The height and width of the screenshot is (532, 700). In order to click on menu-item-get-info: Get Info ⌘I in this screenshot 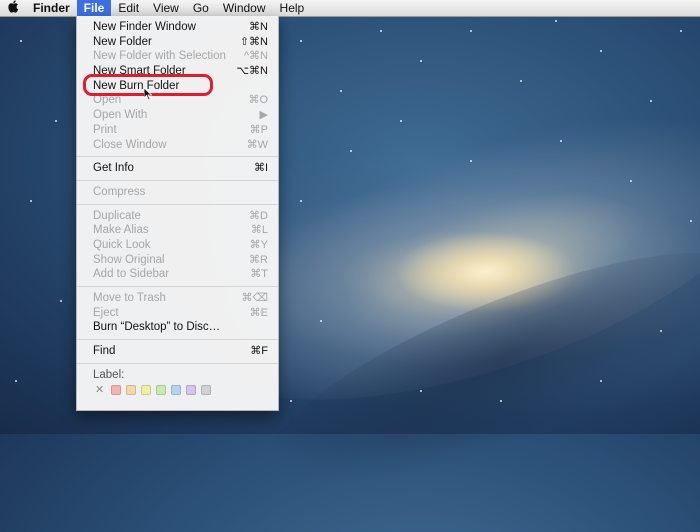, I will do `click(177, 168)`.